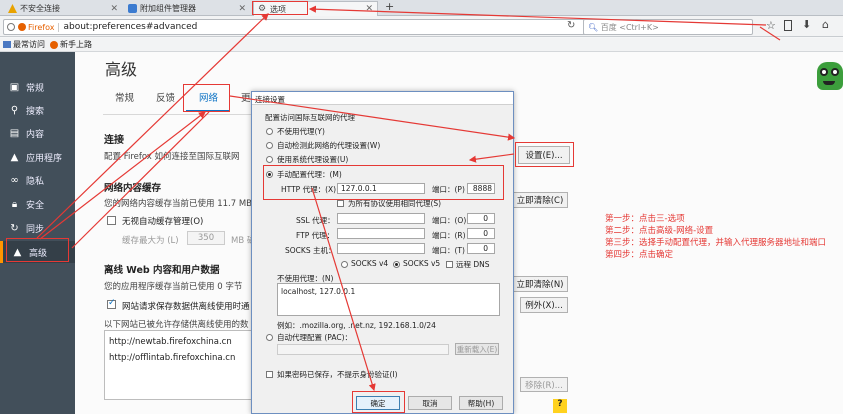 The width and height of the screenshot is (843, 414). I want to click on arrow-network-to-advanced, so click(140, 180).